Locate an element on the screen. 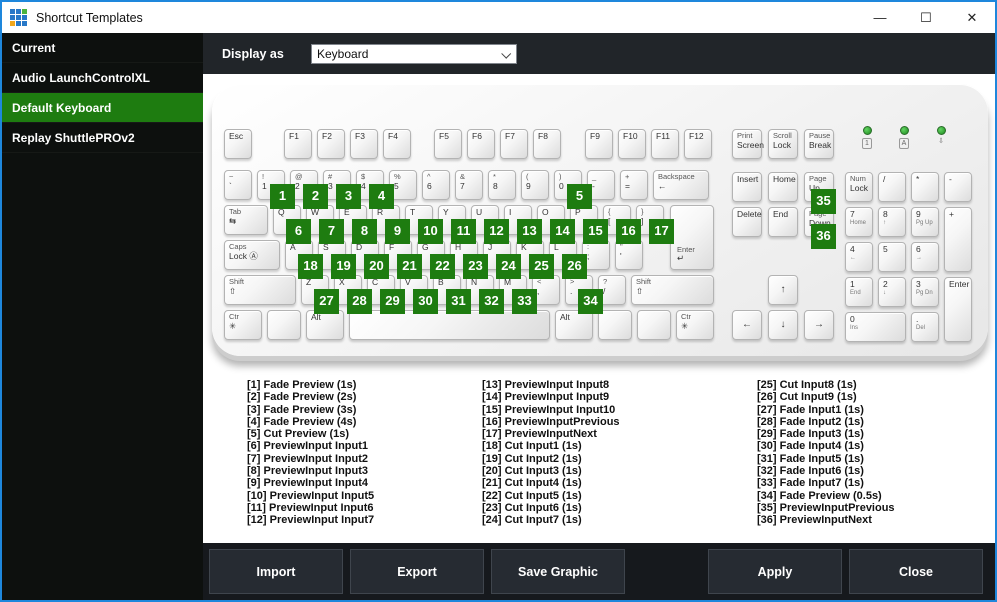 This screenshot has height=602, width=997. export-button: Export is located at coordinates (417, 571).